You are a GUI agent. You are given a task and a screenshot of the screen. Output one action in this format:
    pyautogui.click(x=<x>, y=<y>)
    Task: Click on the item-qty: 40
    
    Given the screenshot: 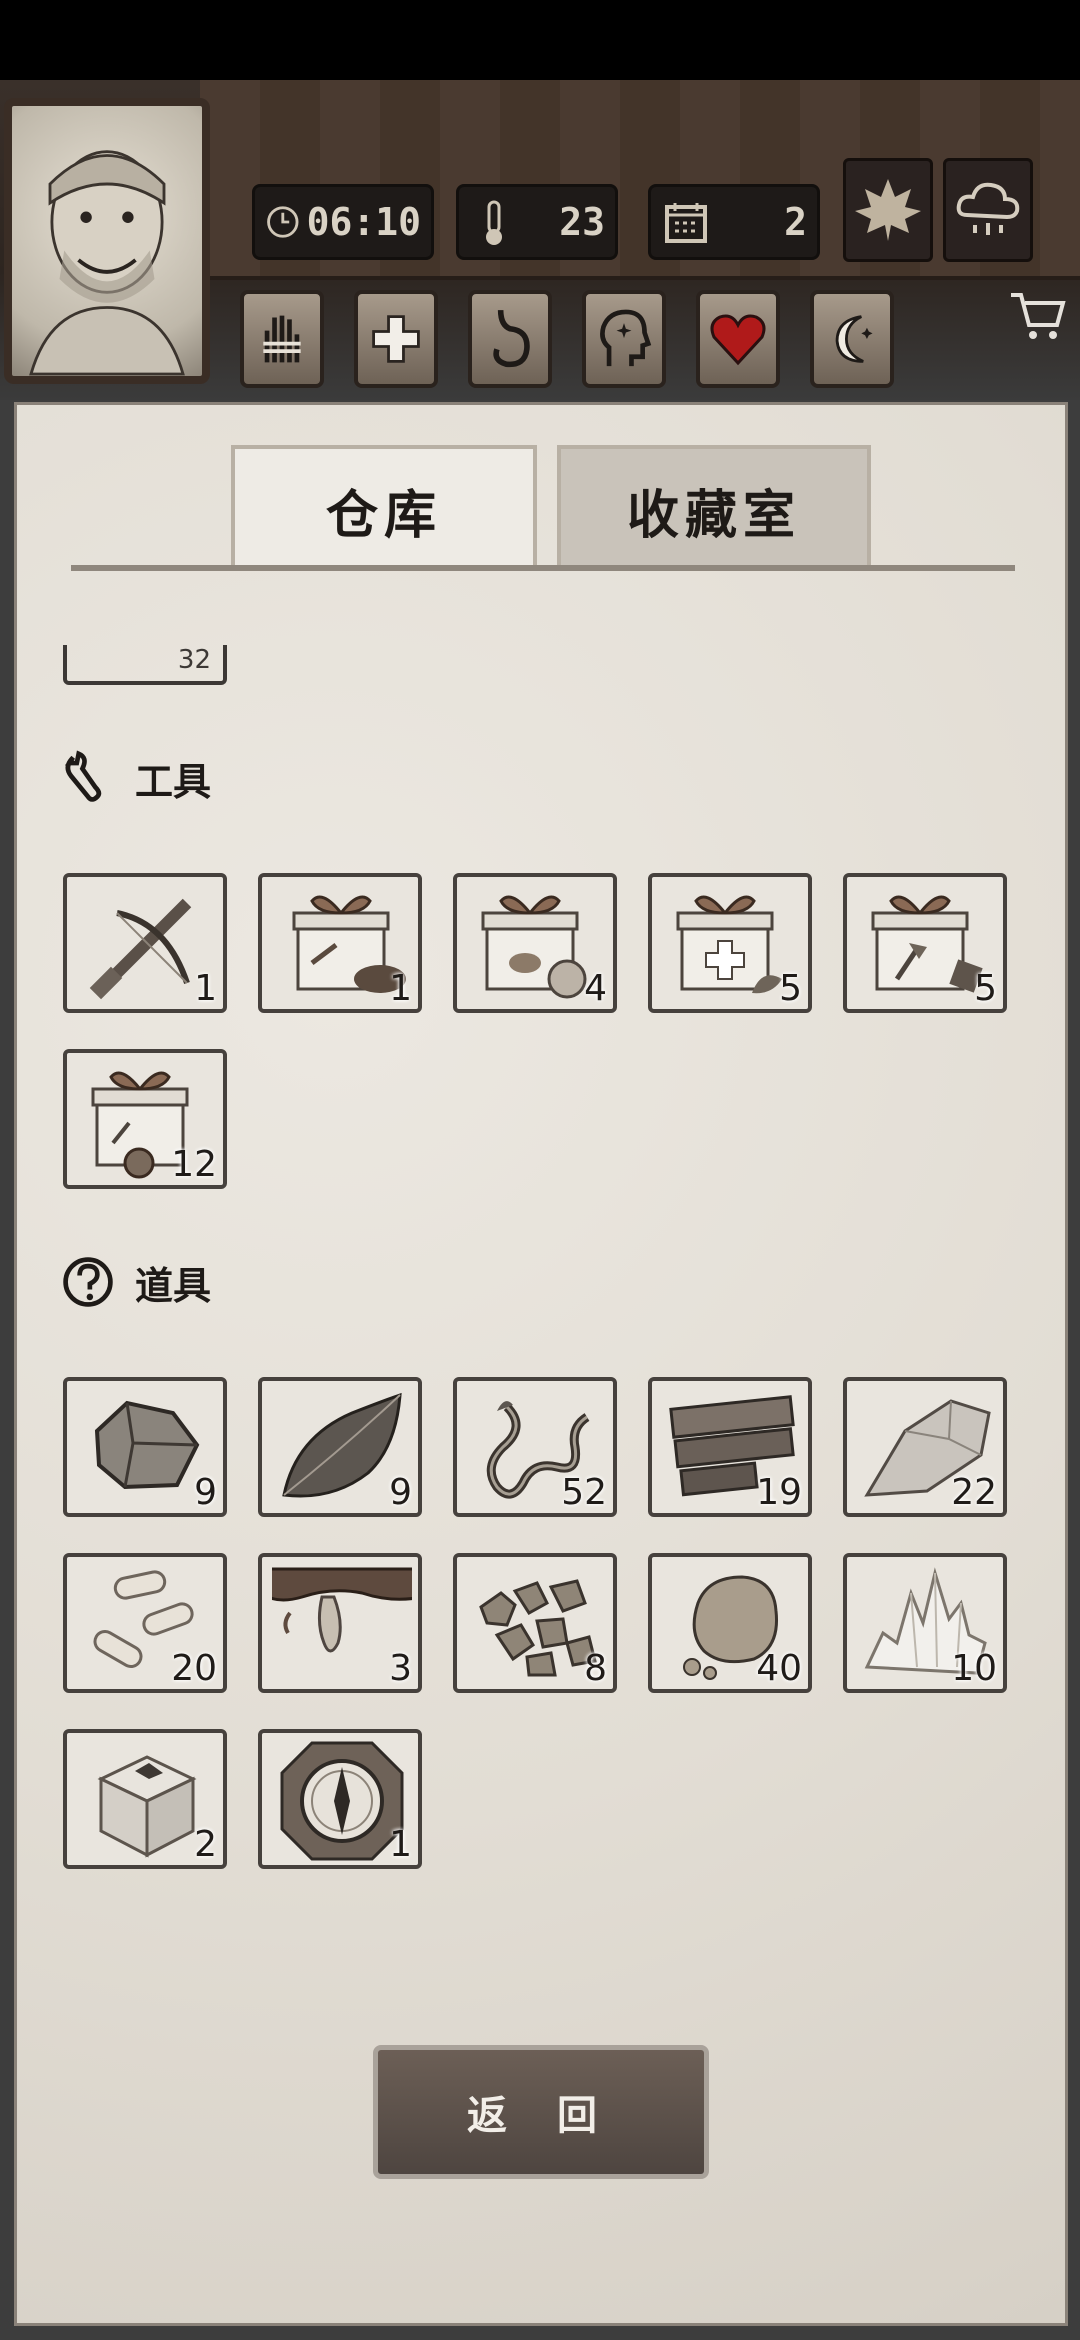 What is the action you would take?
    pyautogui.click(x=779, y=1668)
    